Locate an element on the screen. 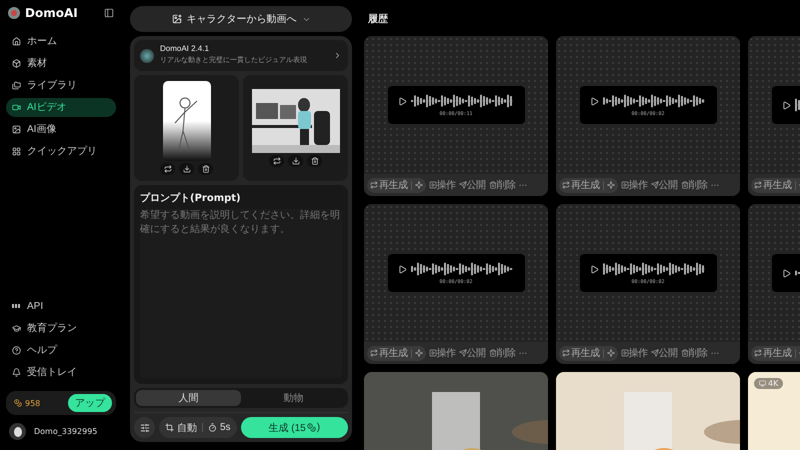 This screenshot has height=450, width=800. settings-button is located at coordinates (144, 427).